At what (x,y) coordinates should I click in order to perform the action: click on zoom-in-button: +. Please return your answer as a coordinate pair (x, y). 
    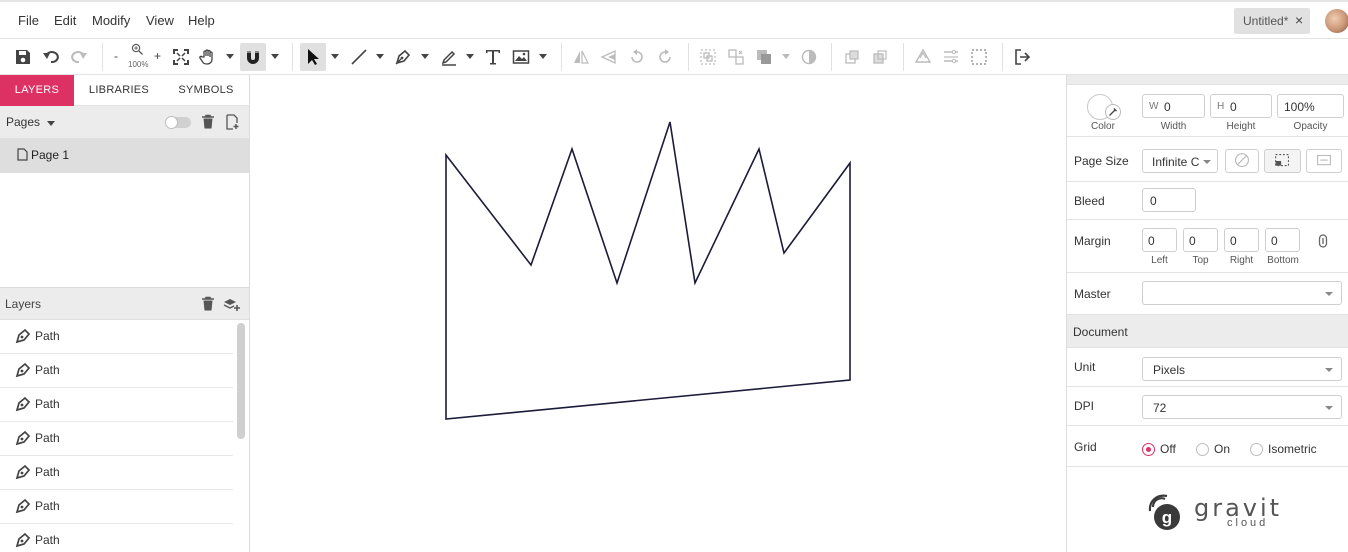
    Looking at the image, I should click on (157, 56).